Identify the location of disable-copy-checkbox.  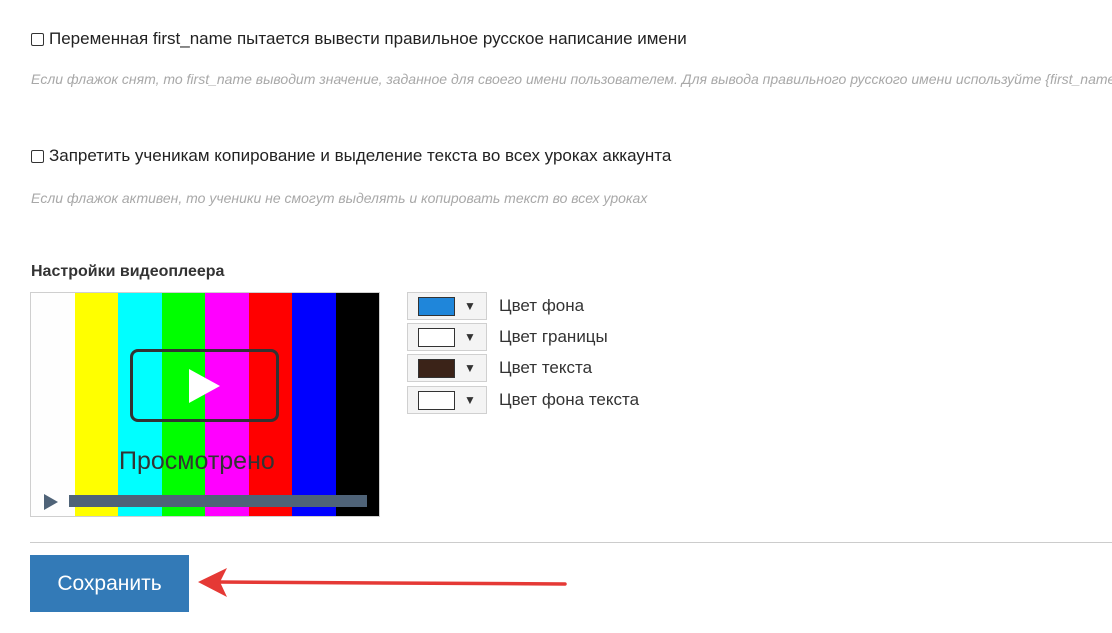
(37, 156).